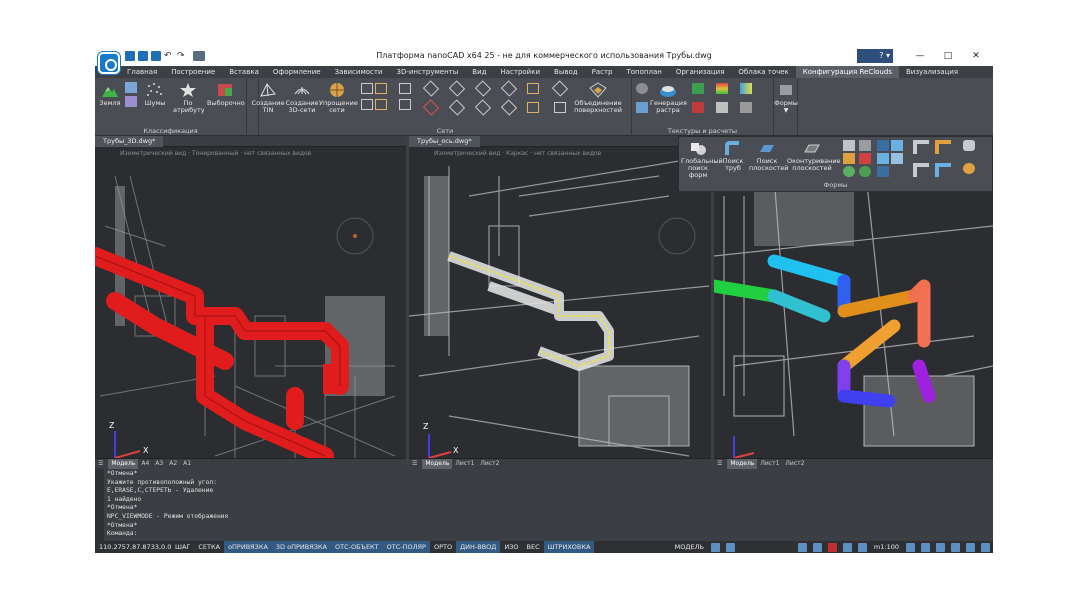 The image size is (1088, 600). I want to click on create-tin-button: Создание TIN, so click(268, 98).